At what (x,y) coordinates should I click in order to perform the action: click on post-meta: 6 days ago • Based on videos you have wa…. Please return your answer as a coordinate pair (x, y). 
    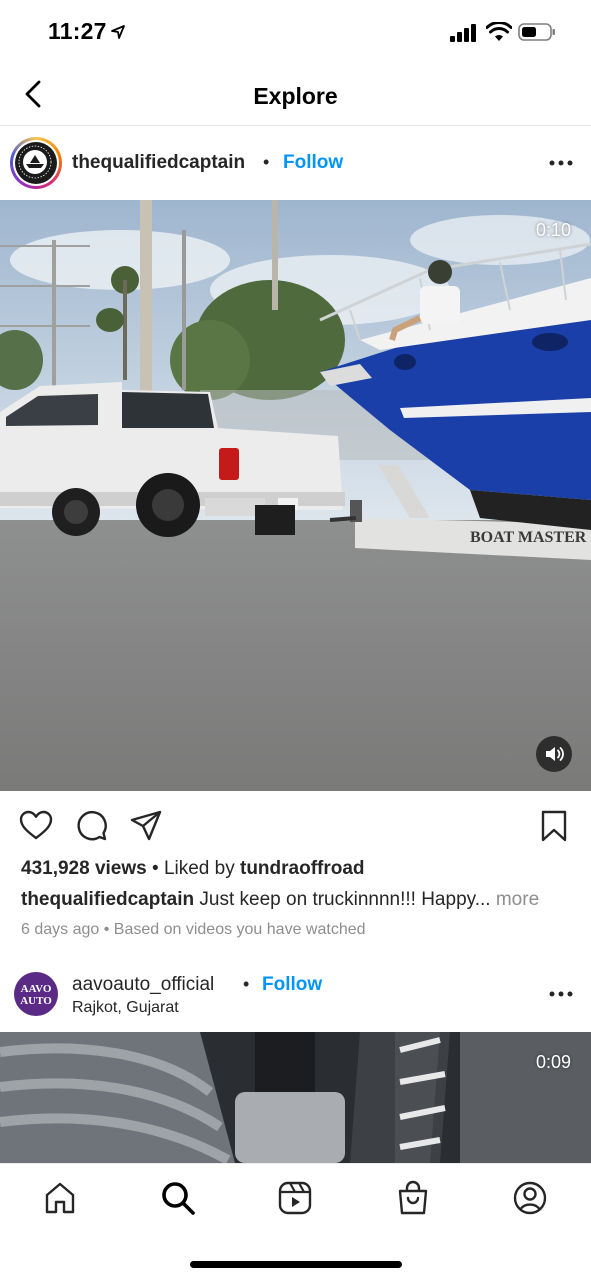
    Looking at the image, I should click on (193, 930).